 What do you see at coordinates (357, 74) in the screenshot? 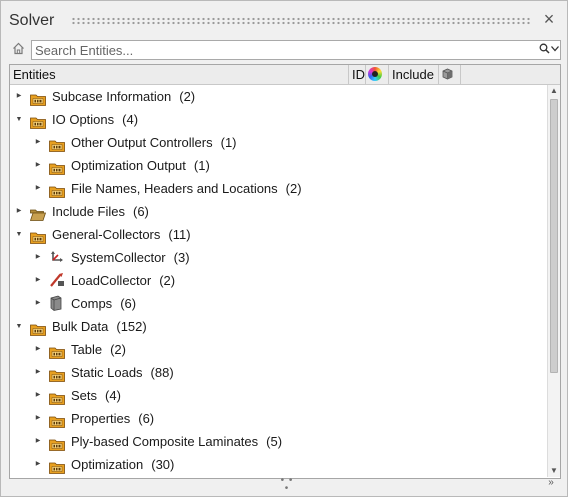
I see `column-header-id: ID` at bounding box center [357, 74].